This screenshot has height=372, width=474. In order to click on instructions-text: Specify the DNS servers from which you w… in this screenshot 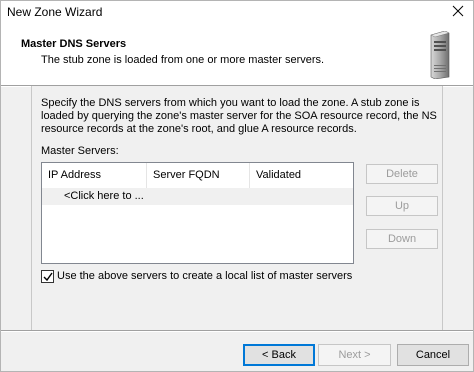, I will do `click(239, 116)`.